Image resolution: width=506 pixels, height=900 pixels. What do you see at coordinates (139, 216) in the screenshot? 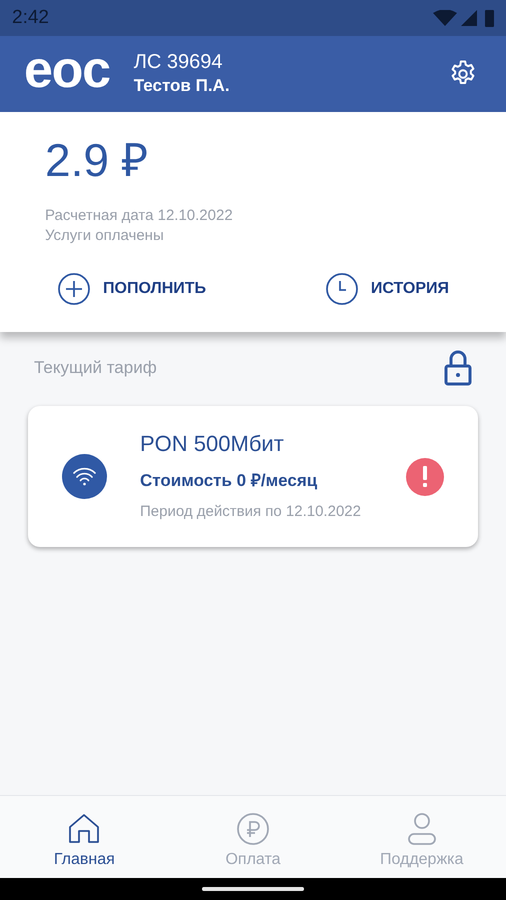
I see `billing-date: Расчетная дата 12.10.2022` at bounding box center [139, 216].